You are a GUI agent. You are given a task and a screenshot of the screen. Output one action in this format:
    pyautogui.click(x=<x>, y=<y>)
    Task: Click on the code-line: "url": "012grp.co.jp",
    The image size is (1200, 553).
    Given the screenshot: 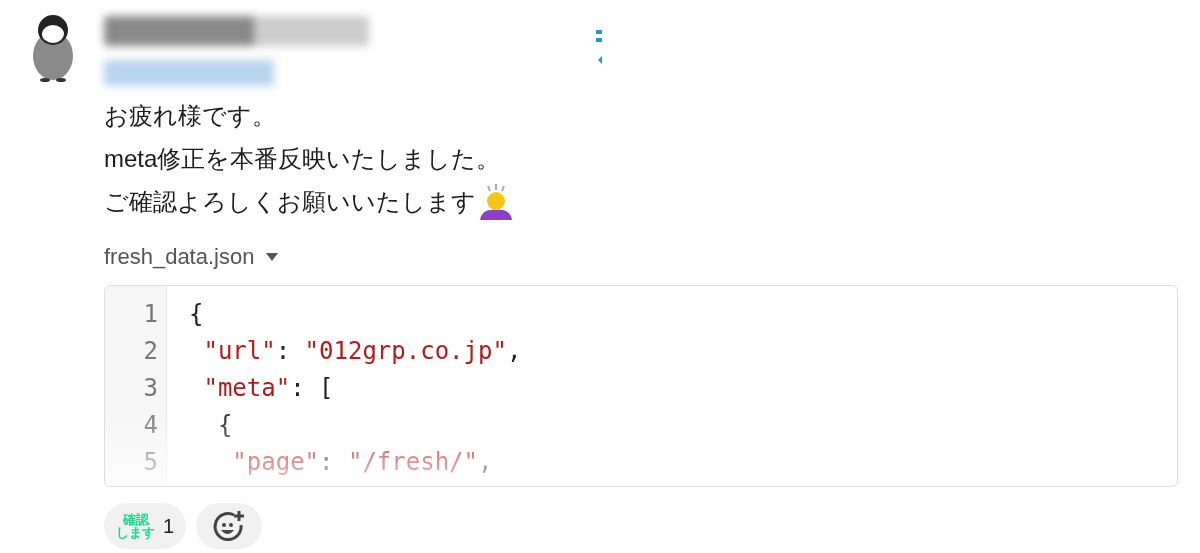 What is the action you would take?
    pyautogui.click(x=362, y=351)
    